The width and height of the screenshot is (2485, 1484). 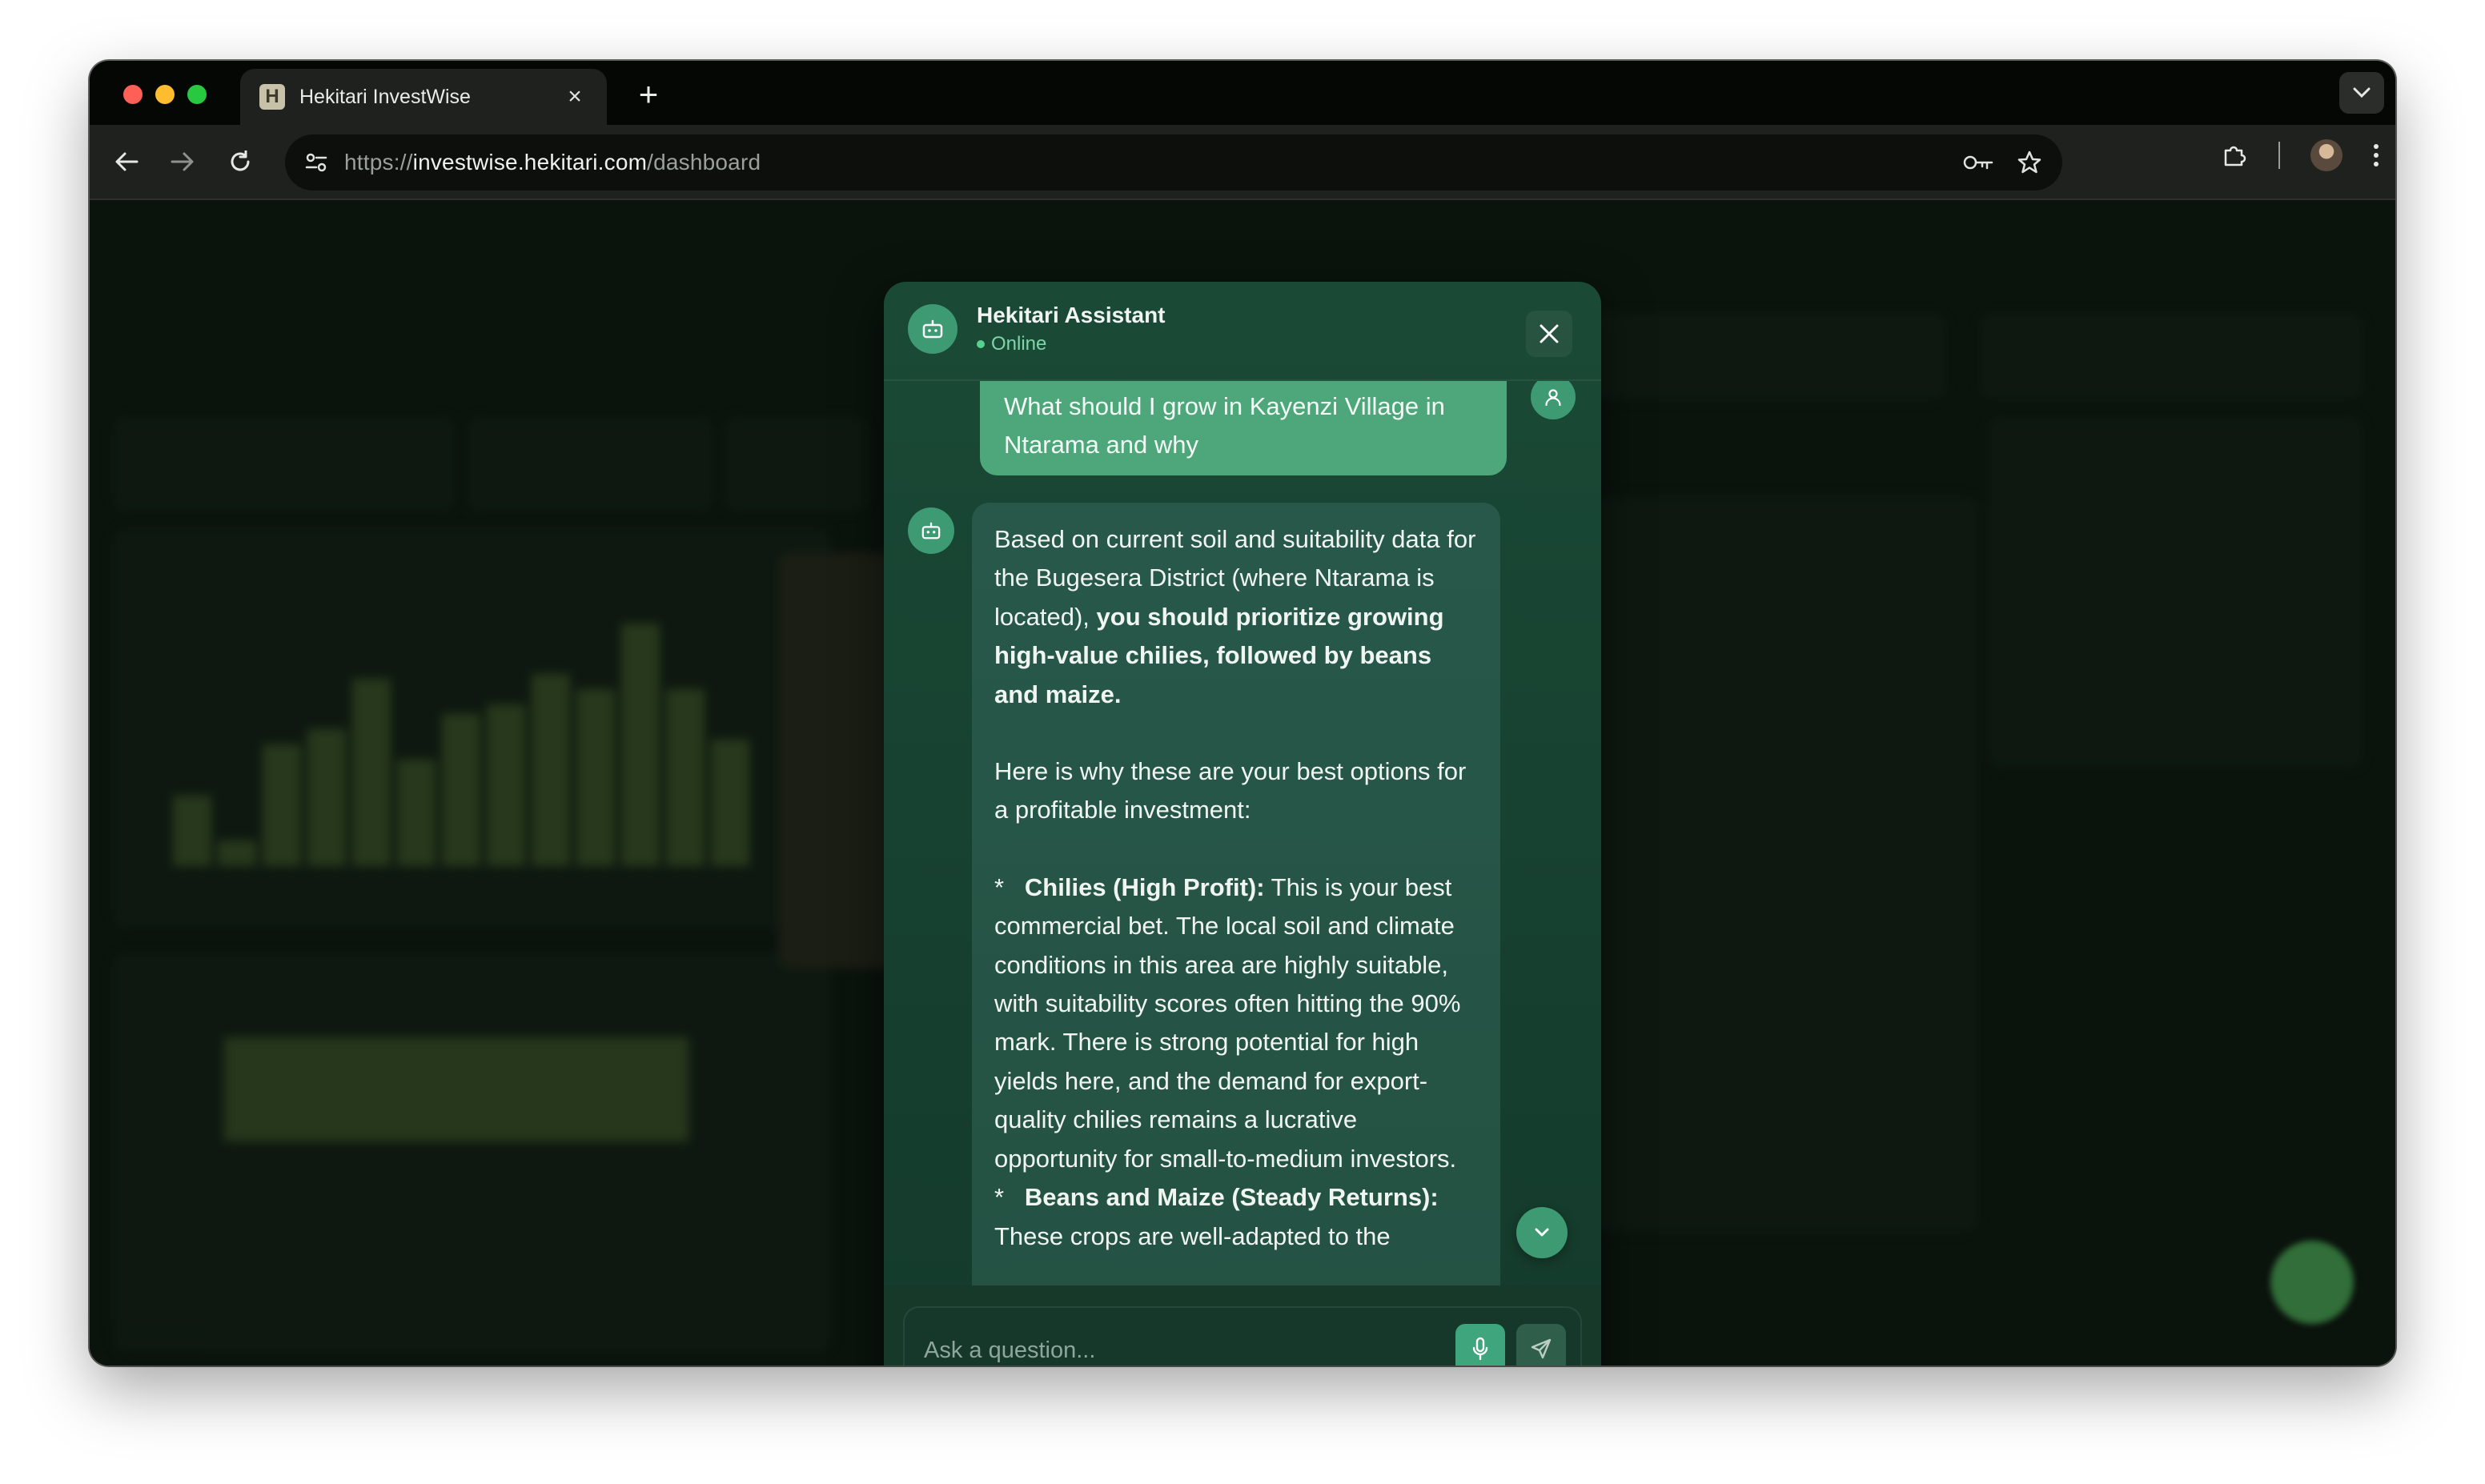 What do you see at coordinates (1071, 315) in the screenshot?
I see `assistant-name: Hekitari Assistant` at bounding box center [1071, 315].